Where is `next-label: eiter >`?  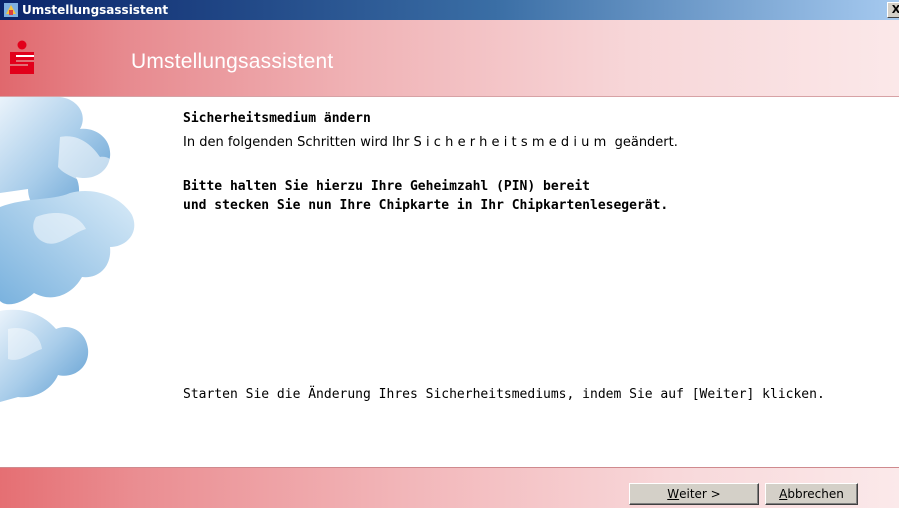
next-label: eiter > is located at coordinates (700, 494).